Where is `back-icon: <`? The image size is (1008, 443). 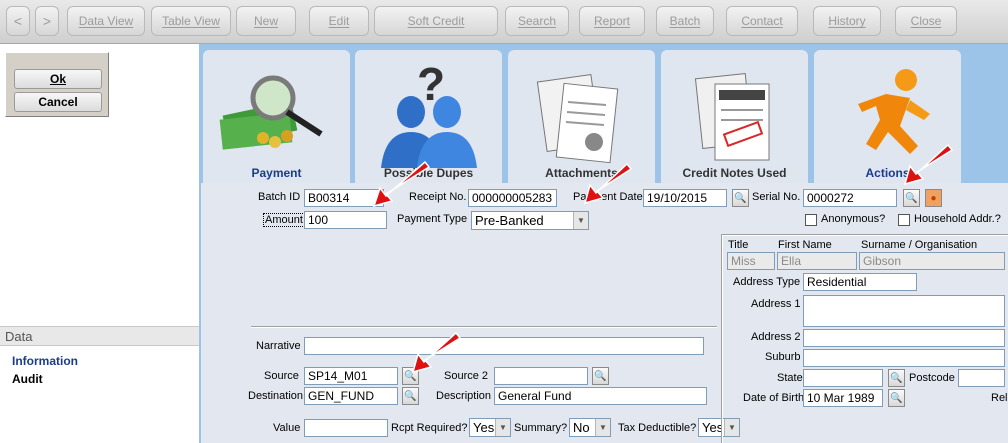 back-icon: < is located at coordinates (18, 21).